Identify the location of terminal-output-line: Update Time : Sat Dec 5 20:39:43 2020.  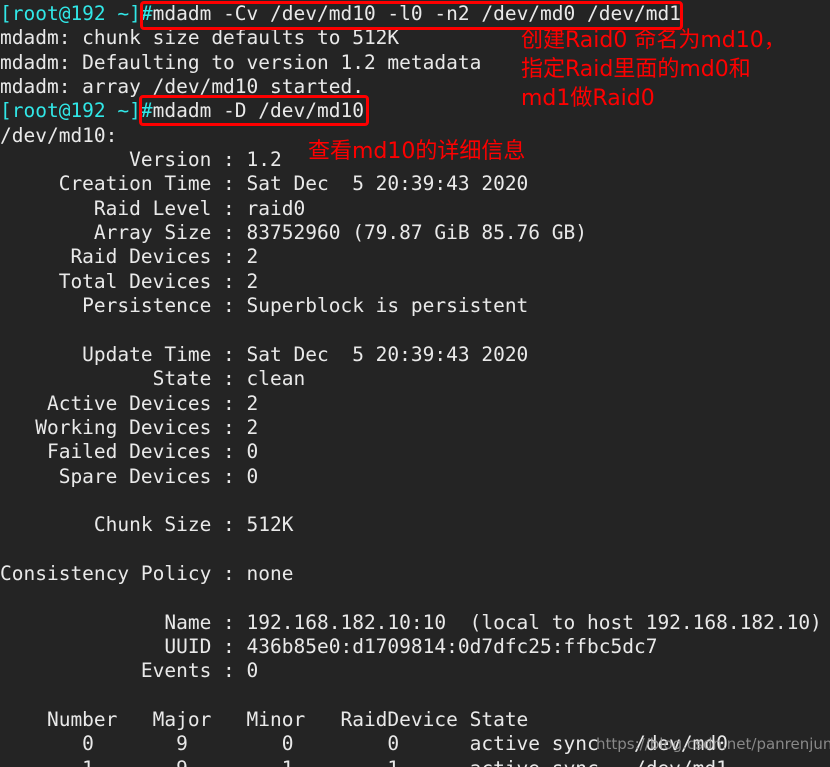
(415, 355).